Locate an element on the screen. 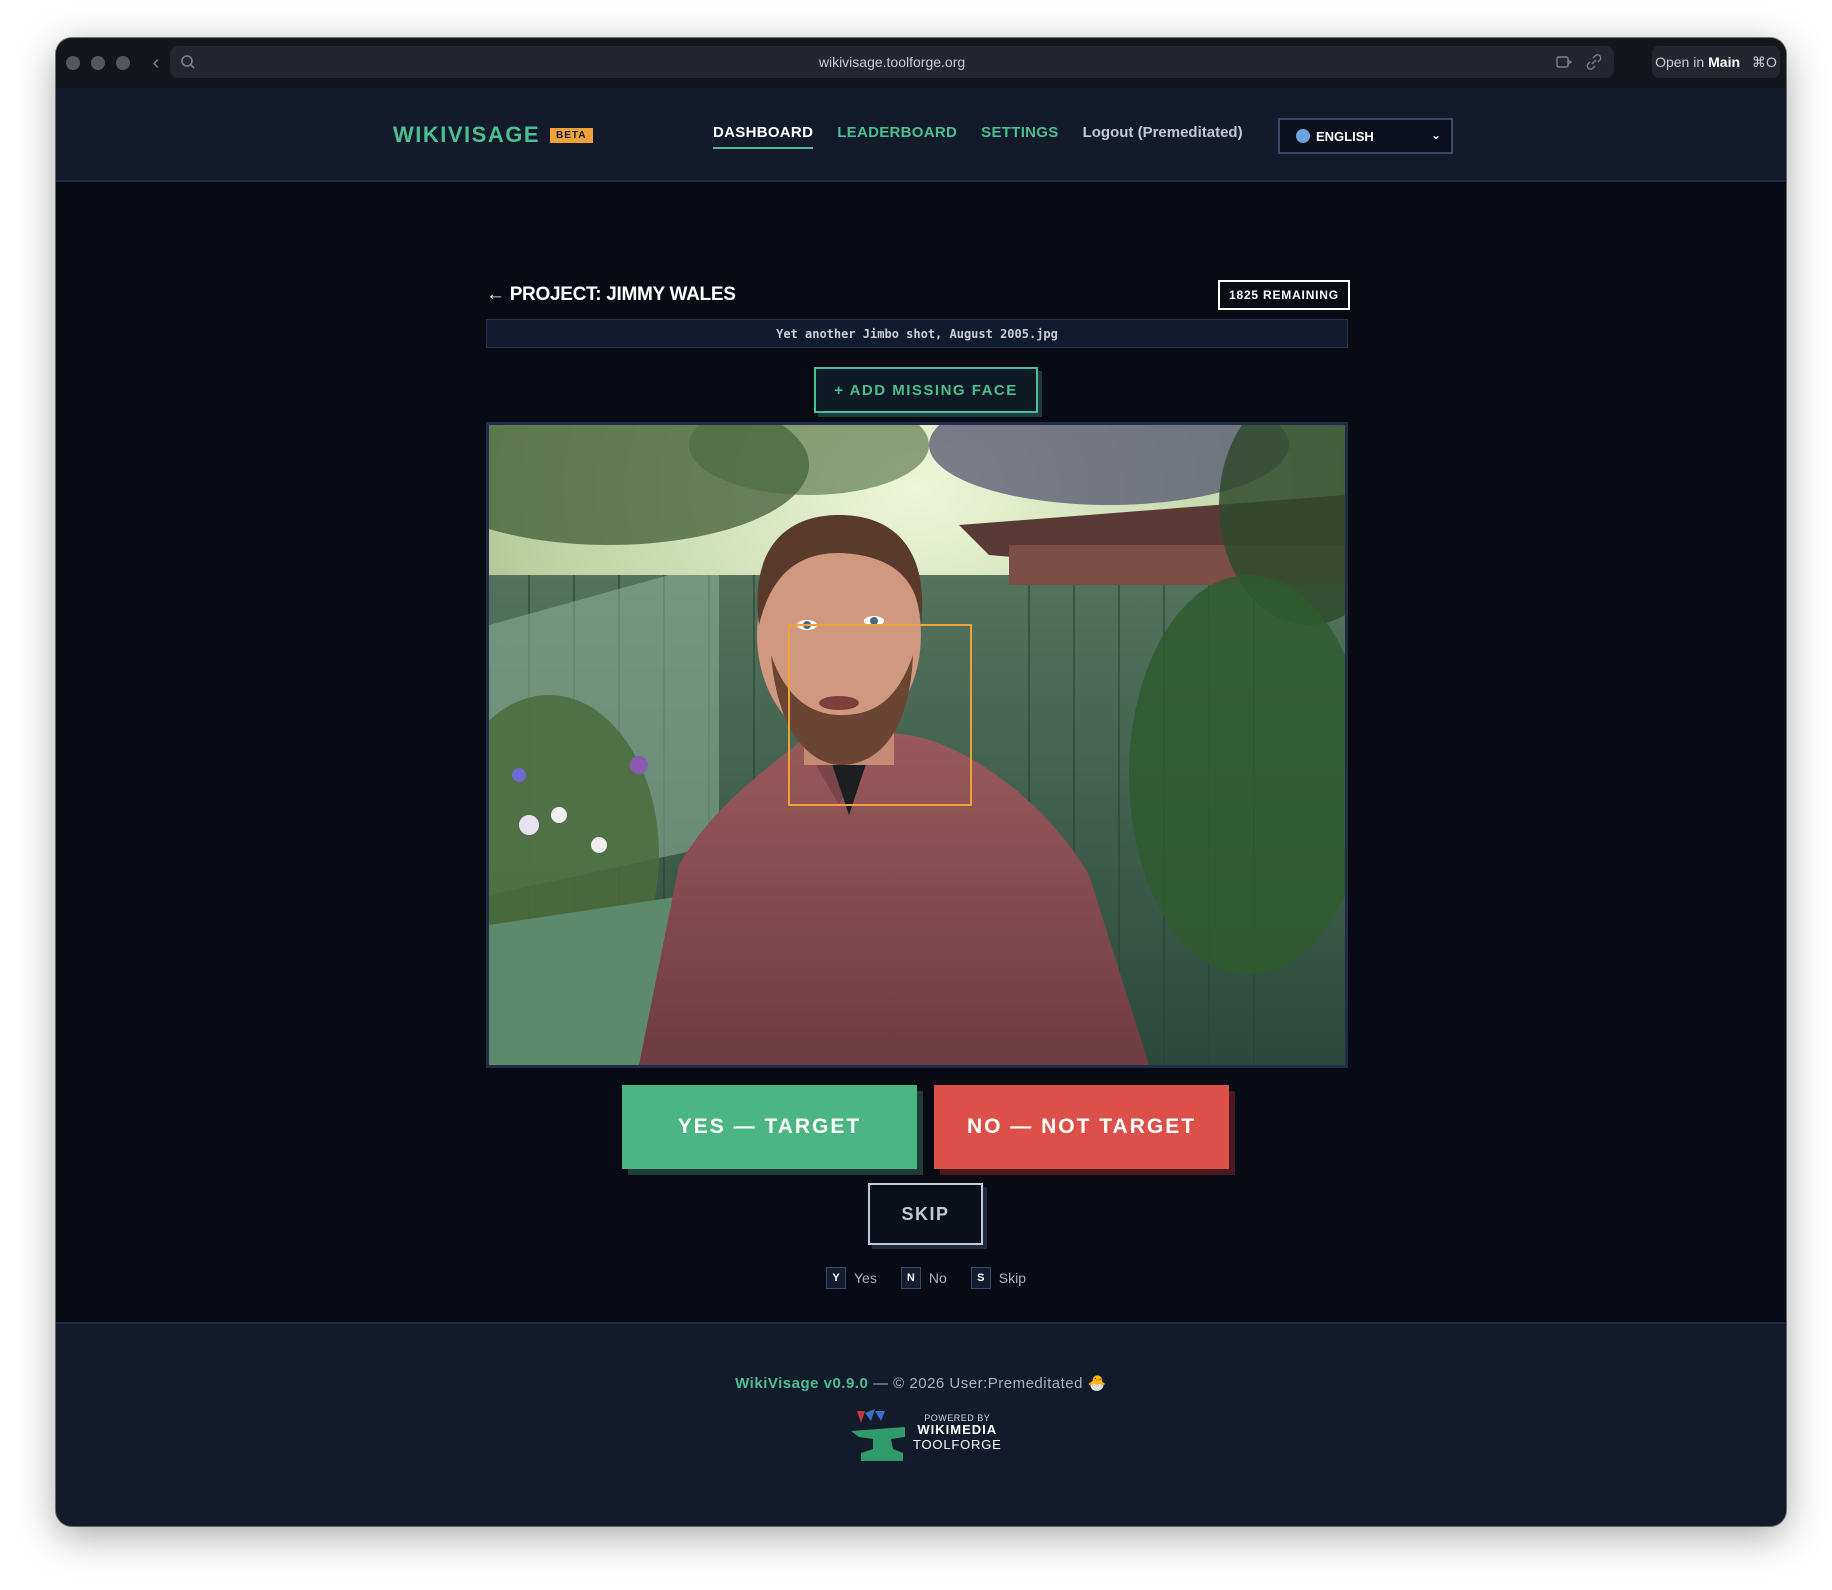 The image size is (1832, 1590). back-icon: ‹ is located at coordinates (156, 63).